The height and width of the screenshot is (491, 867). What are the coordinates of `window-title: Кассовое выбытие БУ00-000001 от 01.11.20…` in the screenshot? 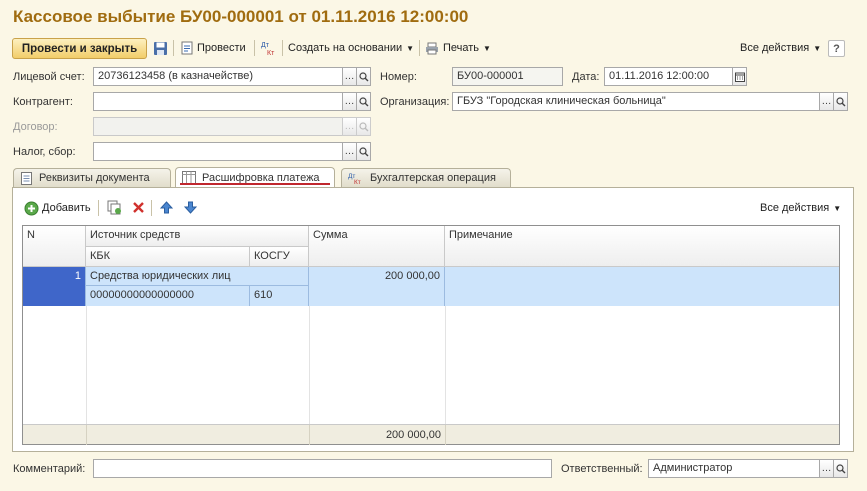 It's located at (241, 16).